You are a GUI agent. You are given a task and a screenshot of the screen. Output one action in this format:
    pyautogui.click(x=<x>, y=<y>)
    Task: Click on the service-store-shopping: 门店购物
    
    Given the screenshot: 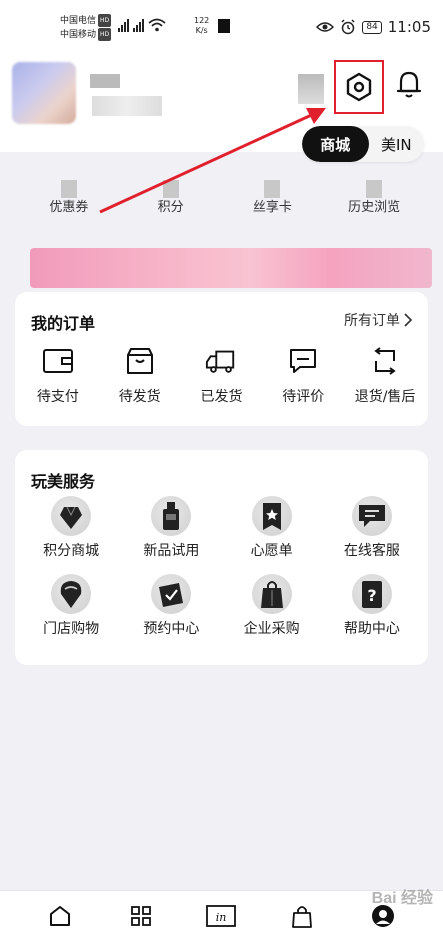 What is the action you would take?
    pyautogui.click(x=71, y=606)
    